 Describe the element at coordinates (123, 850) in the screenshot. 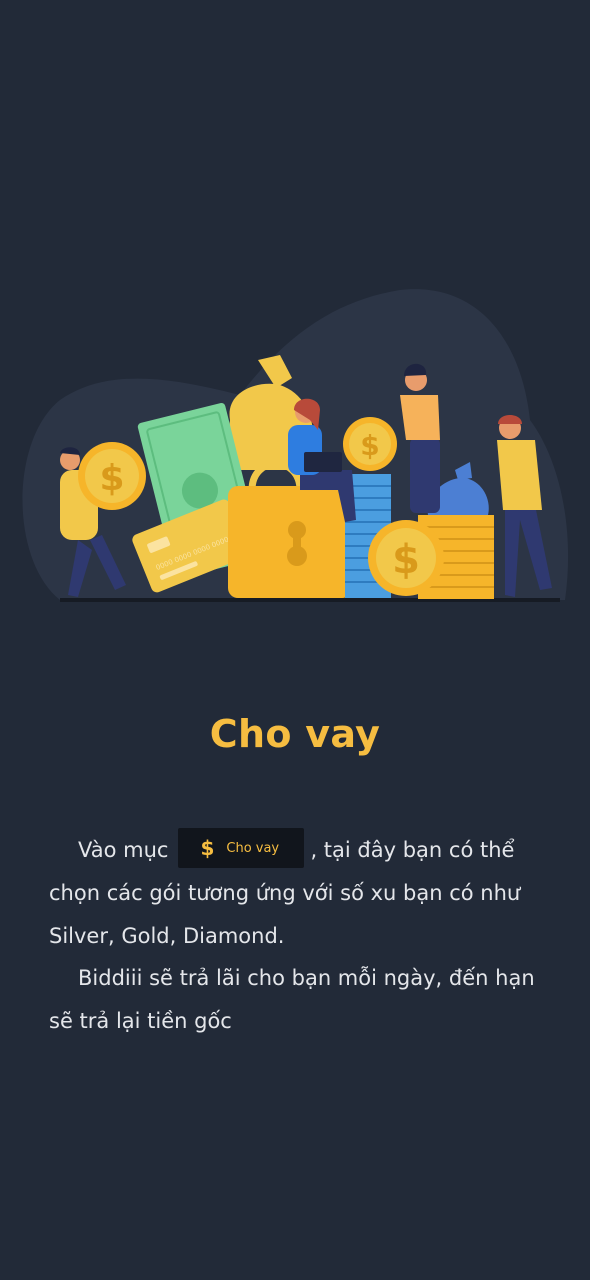

I see `text-before-button: Vào mục` at that location.